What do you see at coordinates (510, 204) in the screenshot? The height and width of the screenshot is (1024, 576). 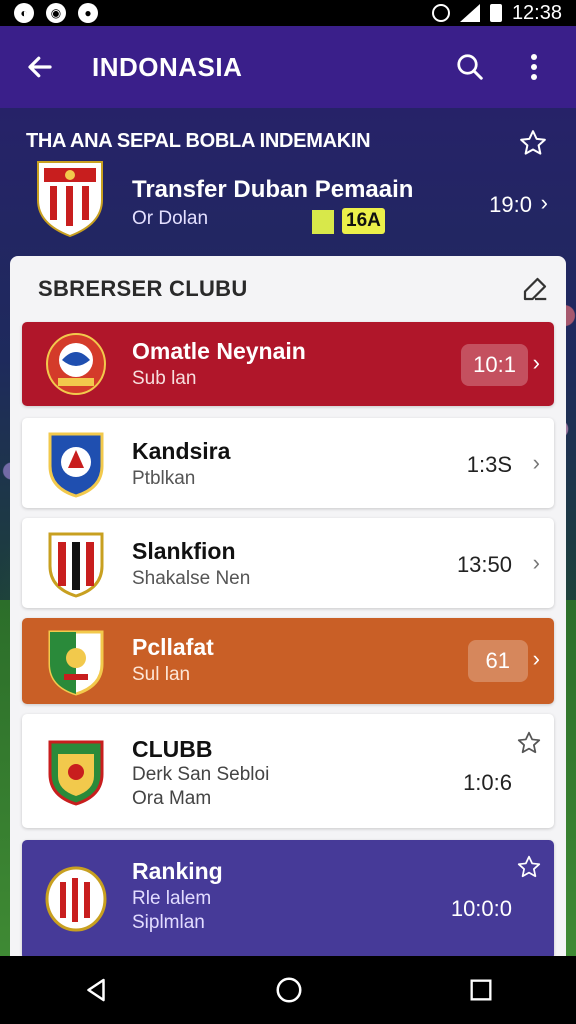 I see `featured-value: 19:0` at bounding box center [510, 204].